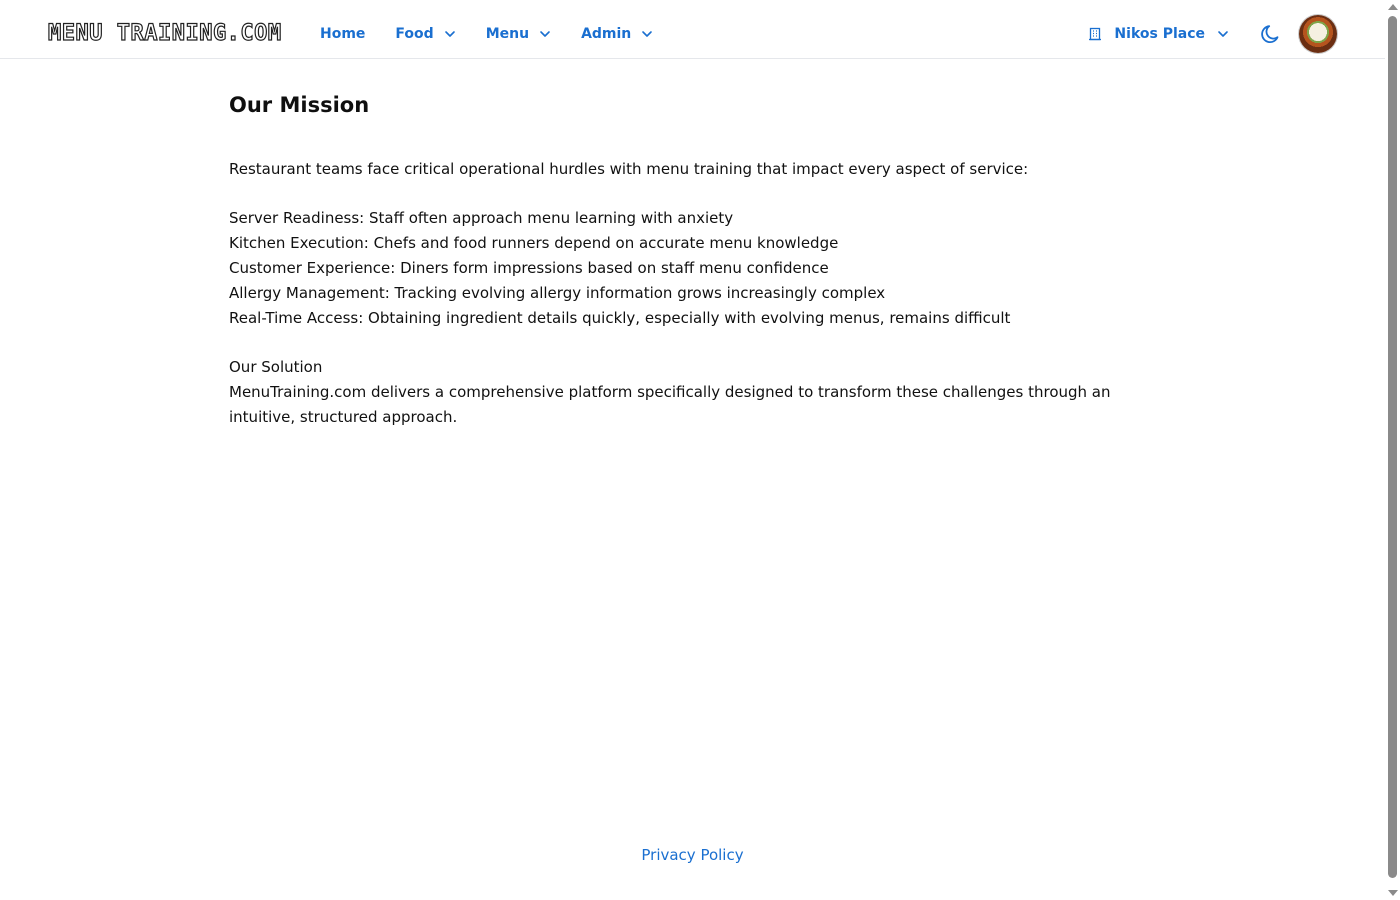 The image size is (1400, 900). Describe the element at coordinates (164, 34) in the screenshot. I see `site-logo: MENU TRAINING.COM` at that location.